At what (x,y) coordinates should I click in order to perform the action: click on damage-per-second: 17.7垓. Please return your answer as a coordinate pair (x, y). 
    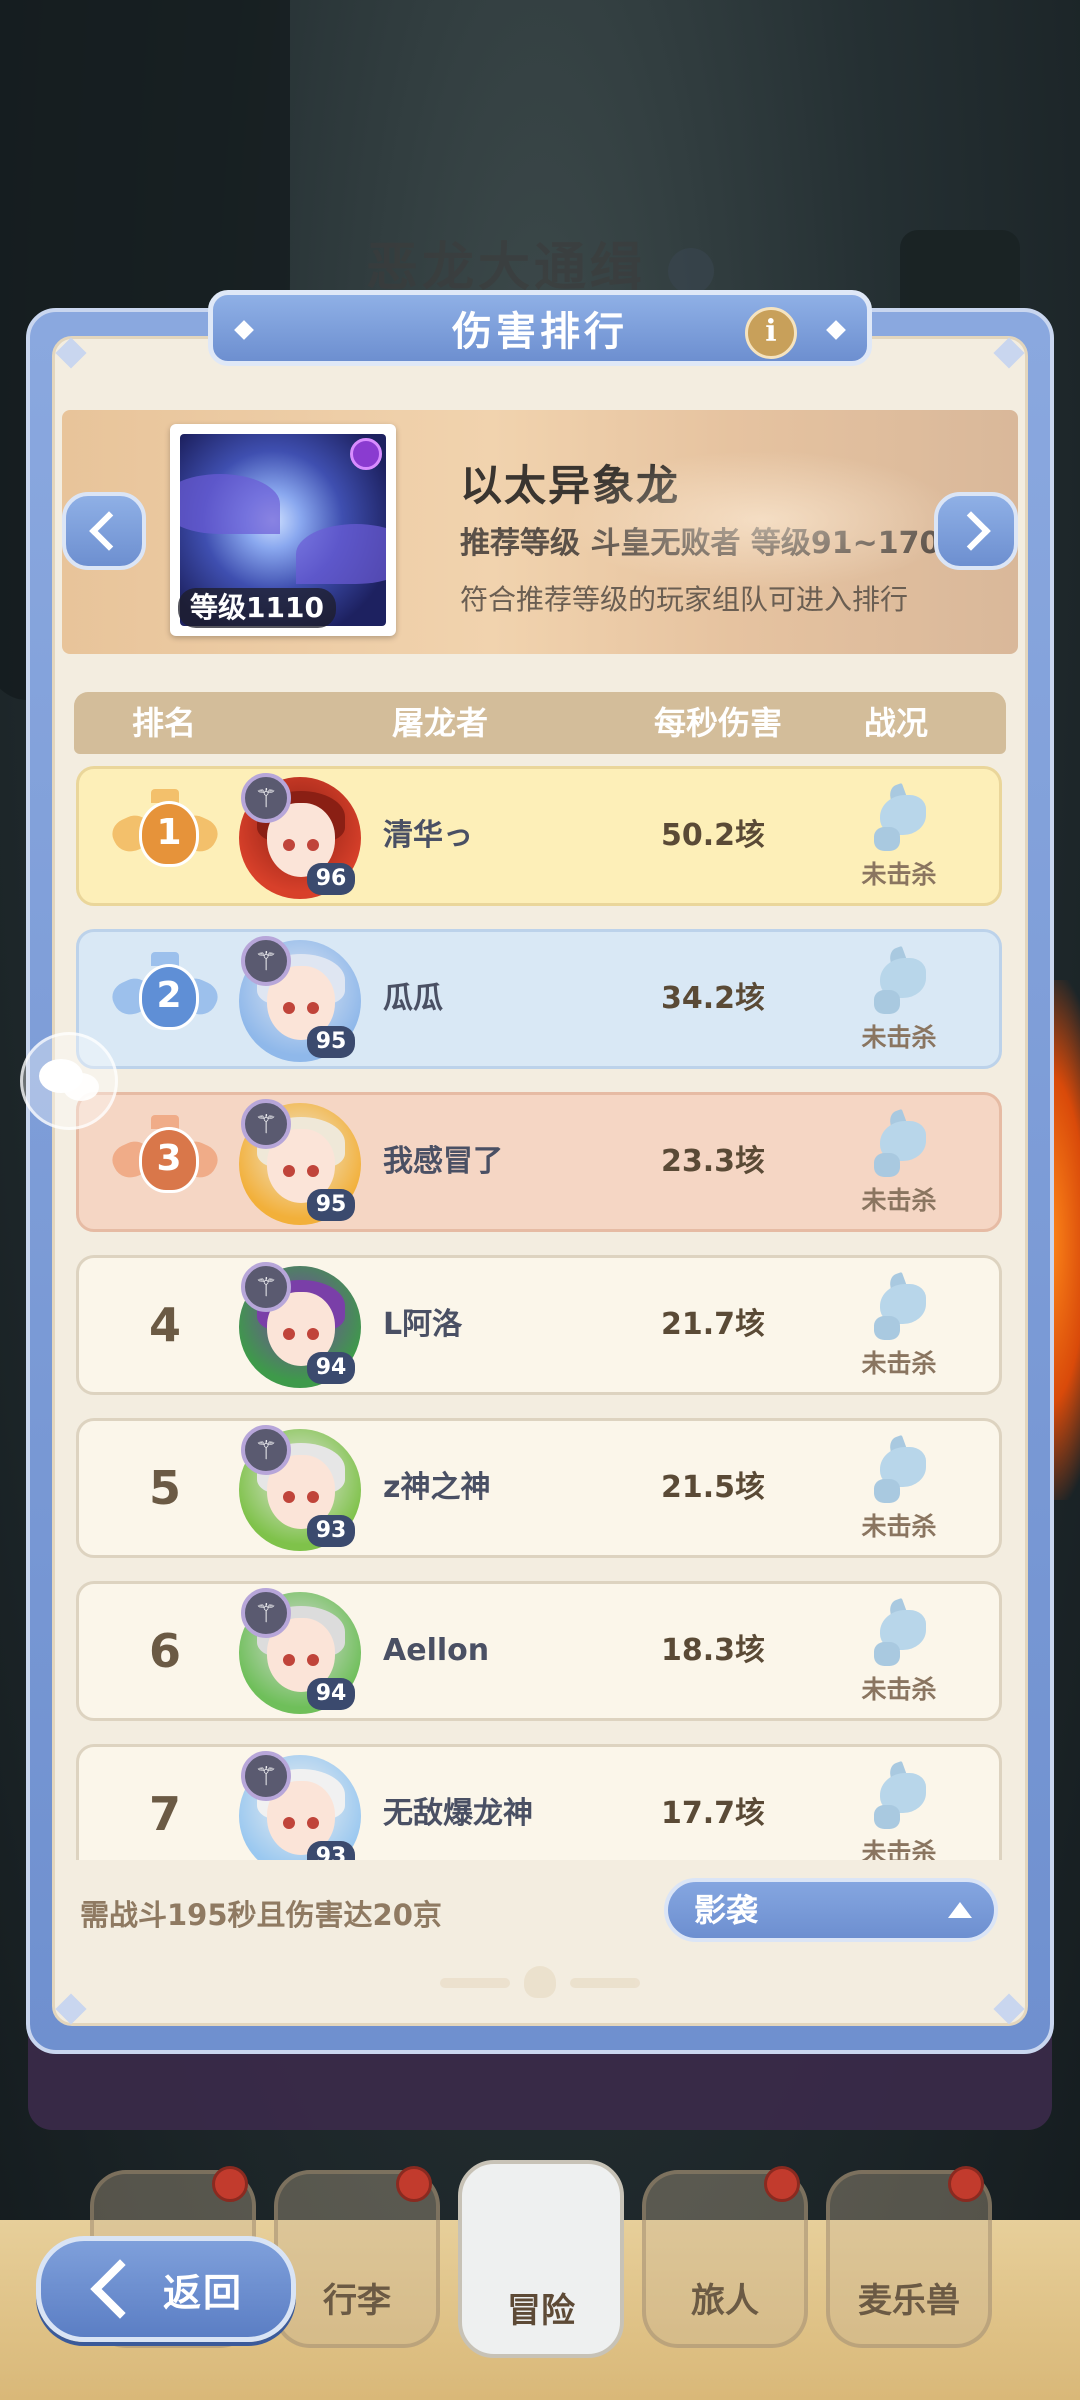
    Looking at the image, I should click on (713, 1813).